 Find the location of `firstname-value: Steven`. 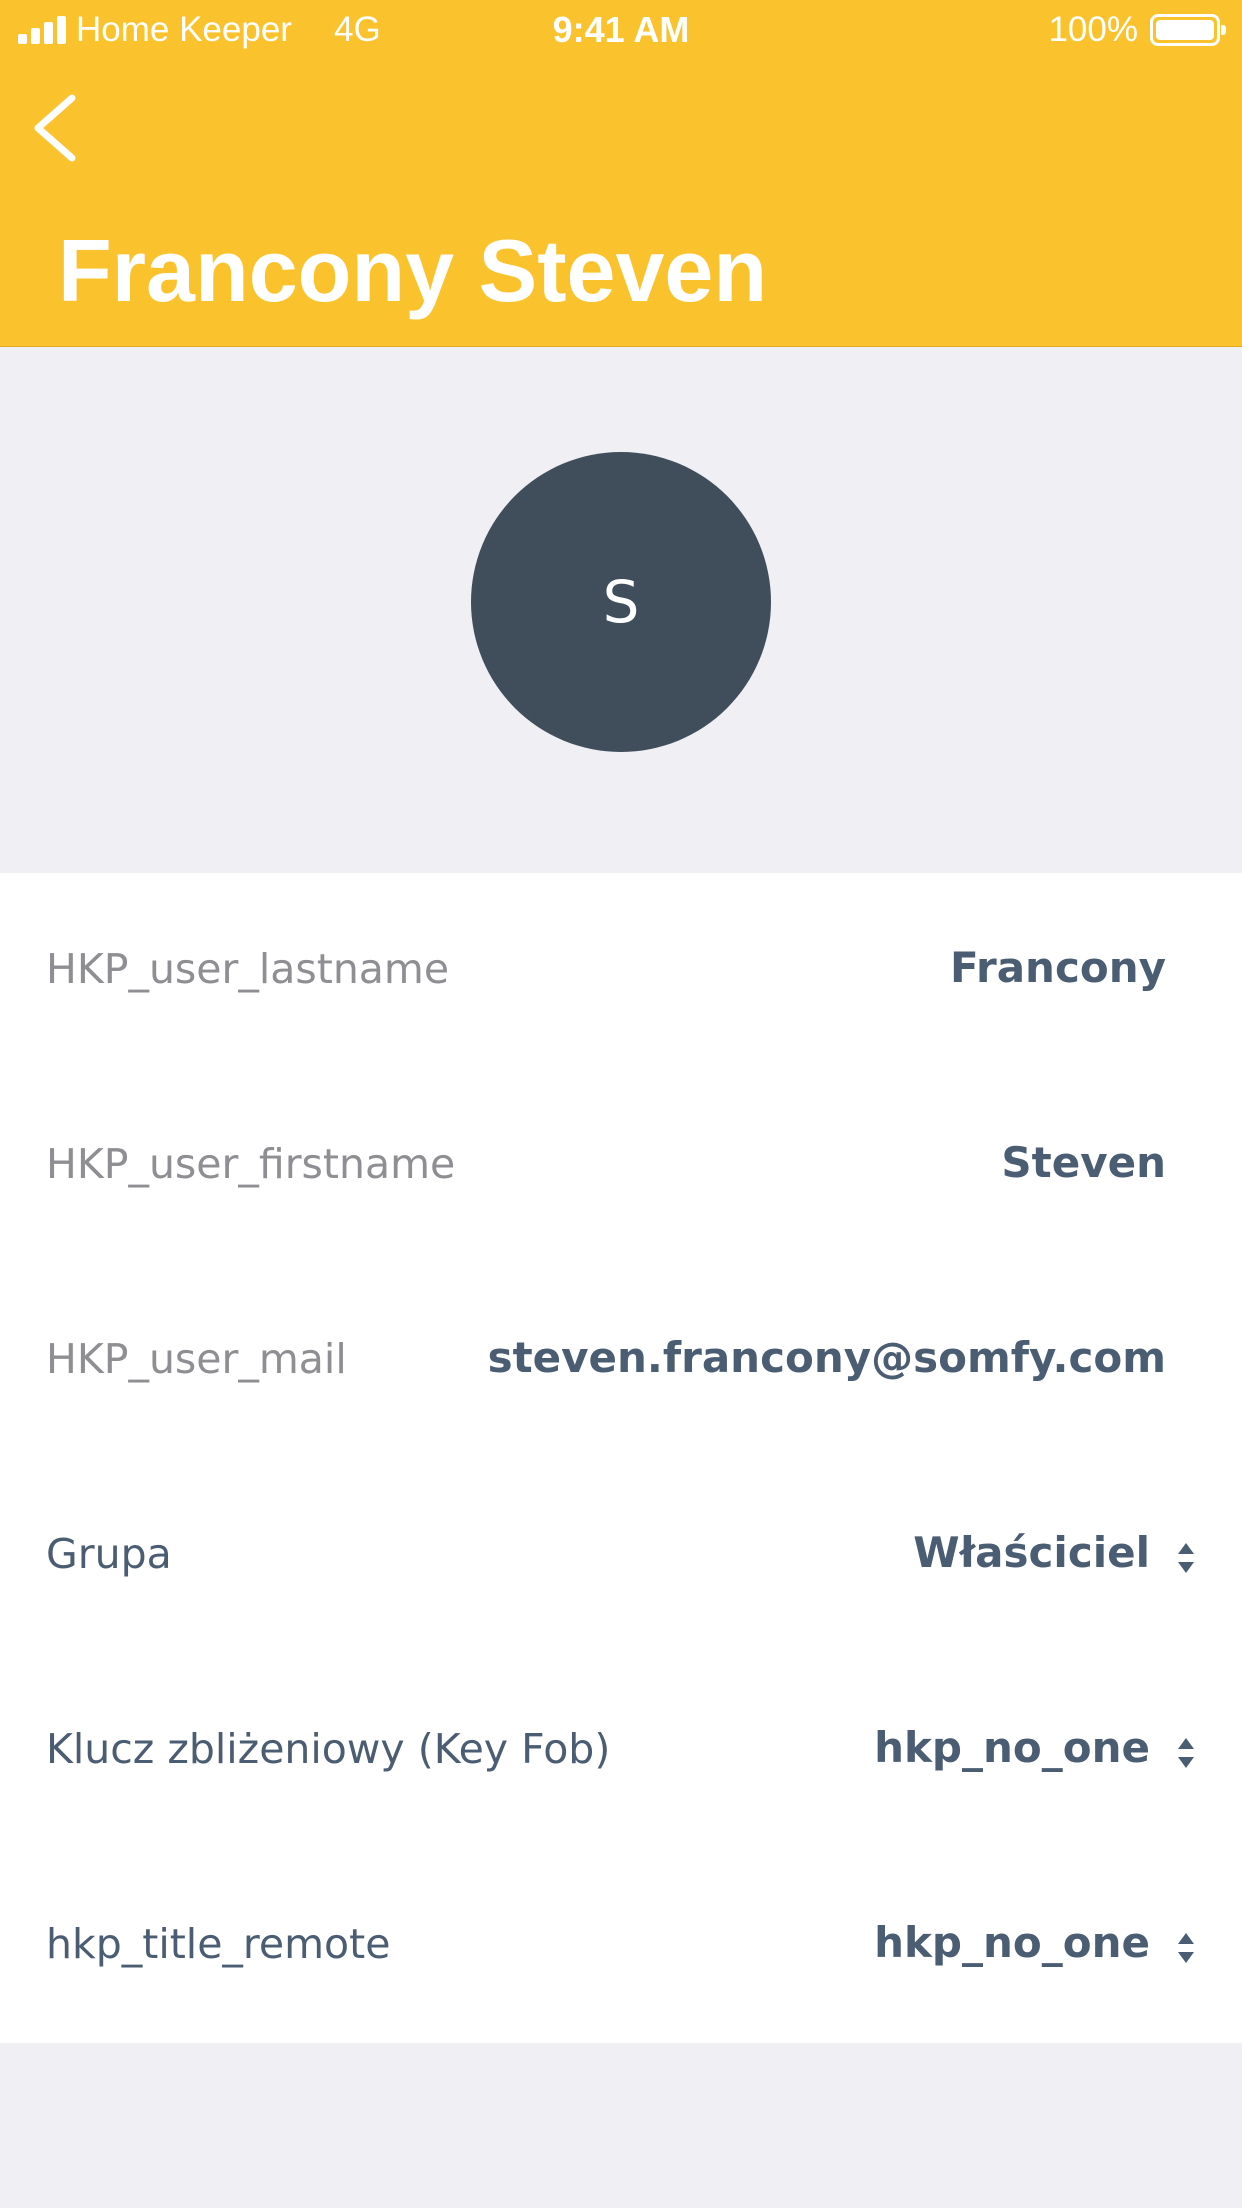

firstname-value: Steven is located at coordinates (1083, 1162).